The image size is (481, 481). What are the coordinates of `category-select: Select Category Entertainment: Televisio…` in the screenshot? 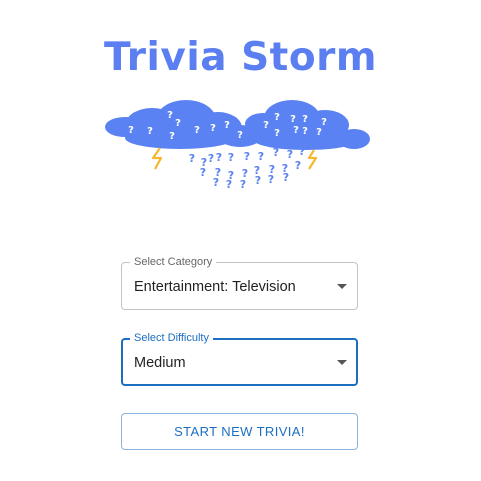 It's located at (239, 282).